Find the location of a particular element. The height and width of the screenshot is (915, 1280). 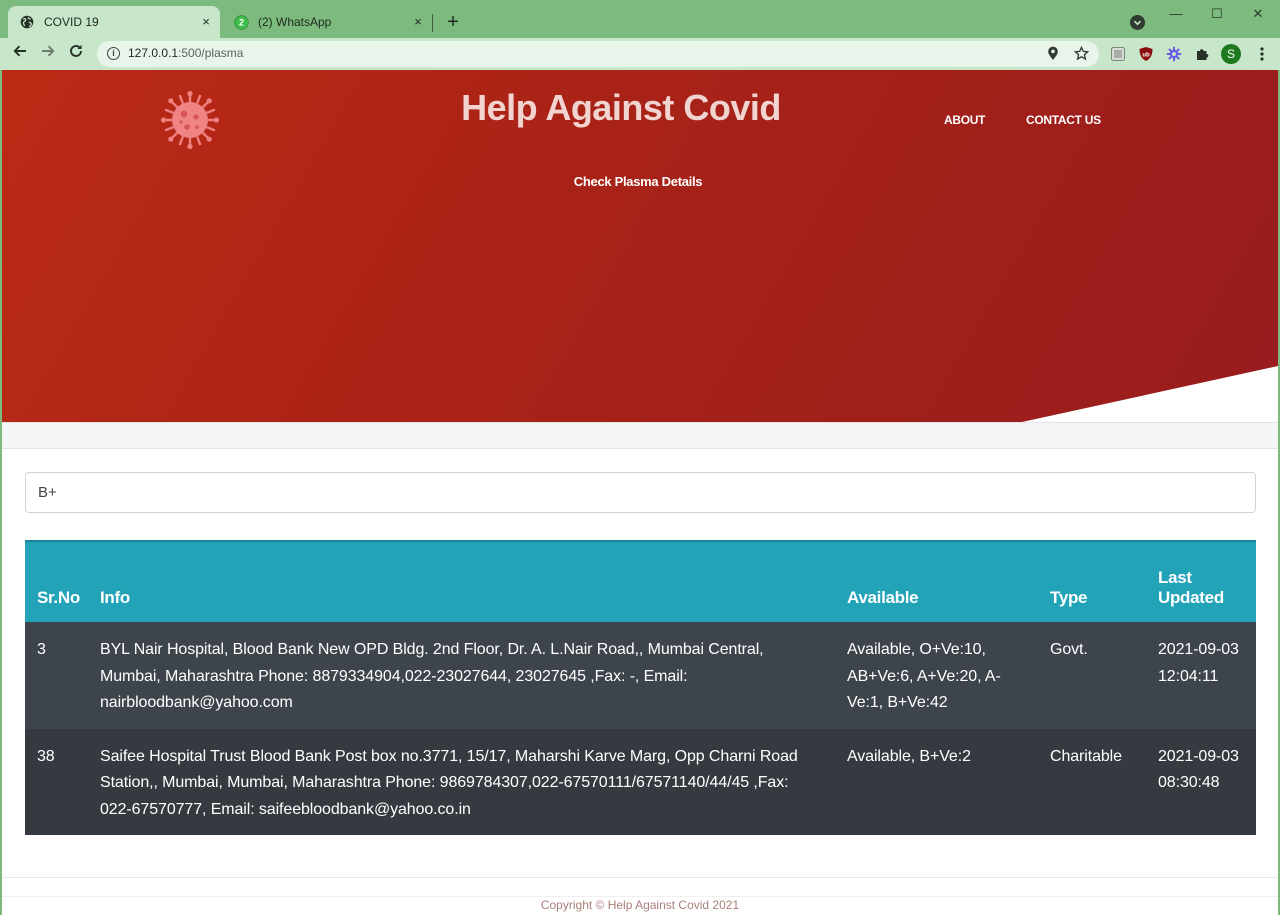

cell-available: Available, B+Ve:2 is located at coordinates (942, 781).